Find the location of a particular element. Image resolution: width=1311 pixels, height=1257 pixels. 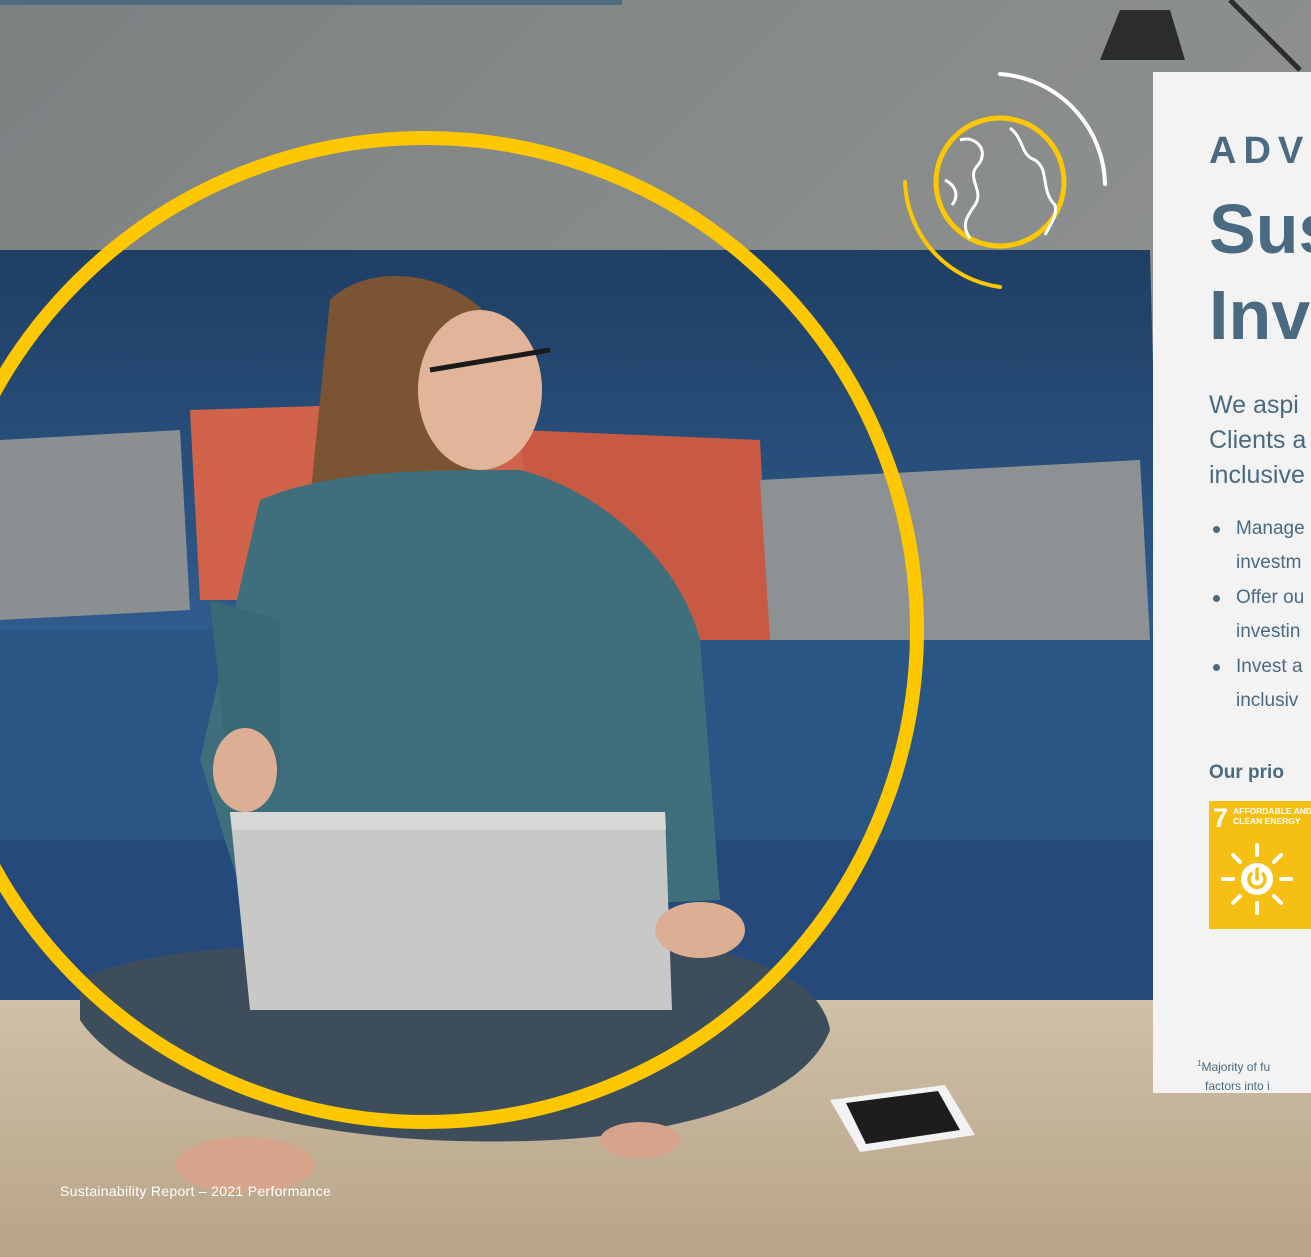

intro-paragraph: We aspi Clients a inclusive is located at coordinates (1257, 440).